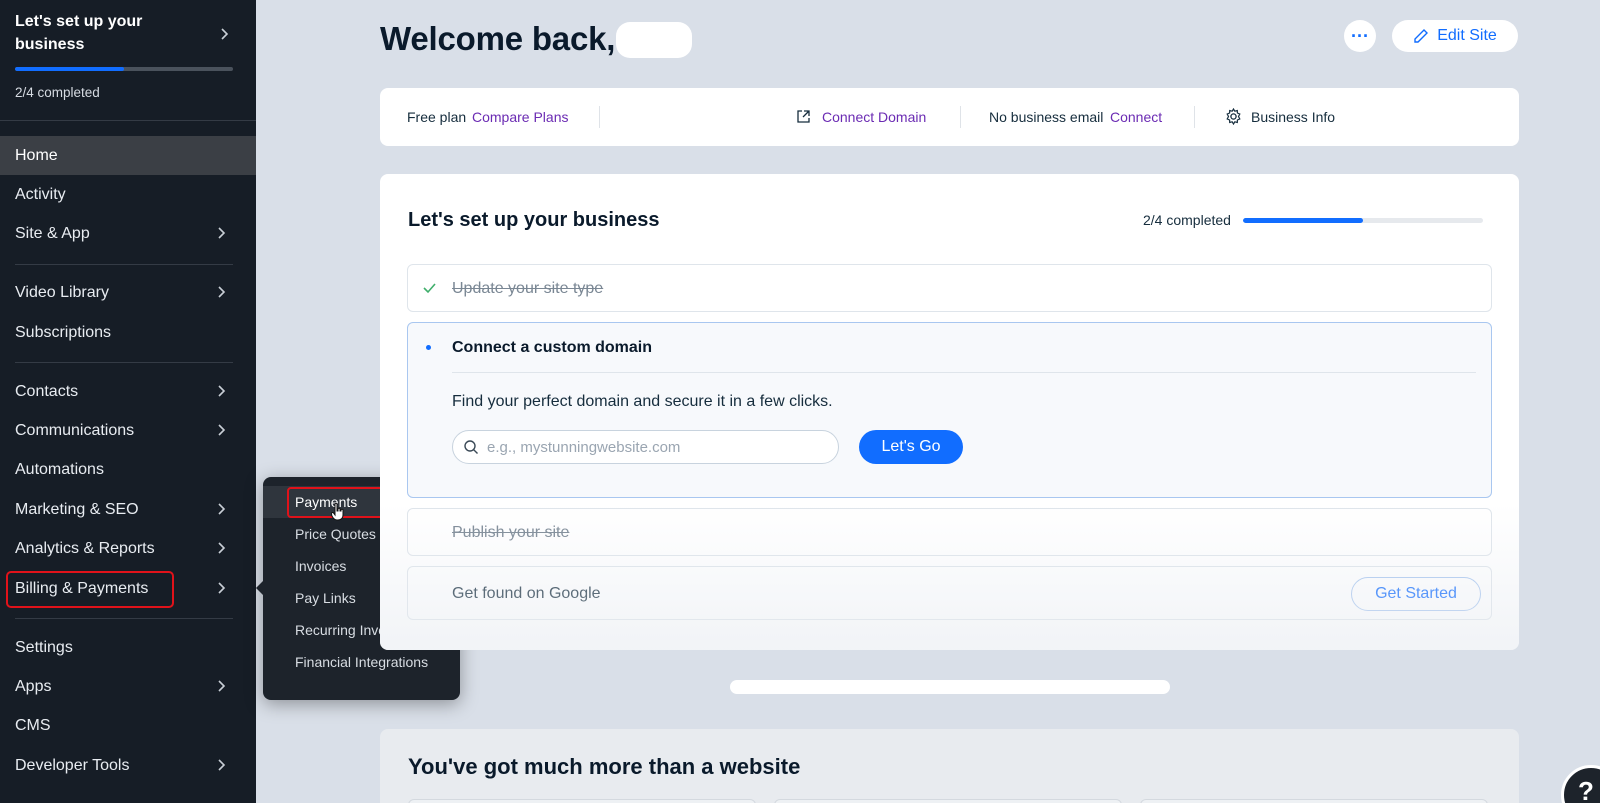  I want to click on sidebar-item-communications: Communications, so click(128, 430).